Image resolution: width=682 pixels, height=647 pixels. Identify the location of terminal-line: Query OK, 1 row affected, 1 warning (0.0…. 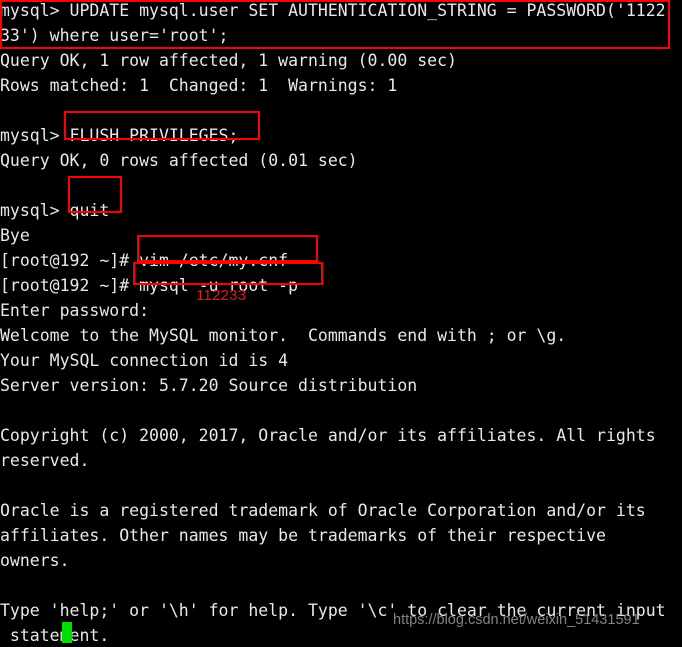
(228, 60).